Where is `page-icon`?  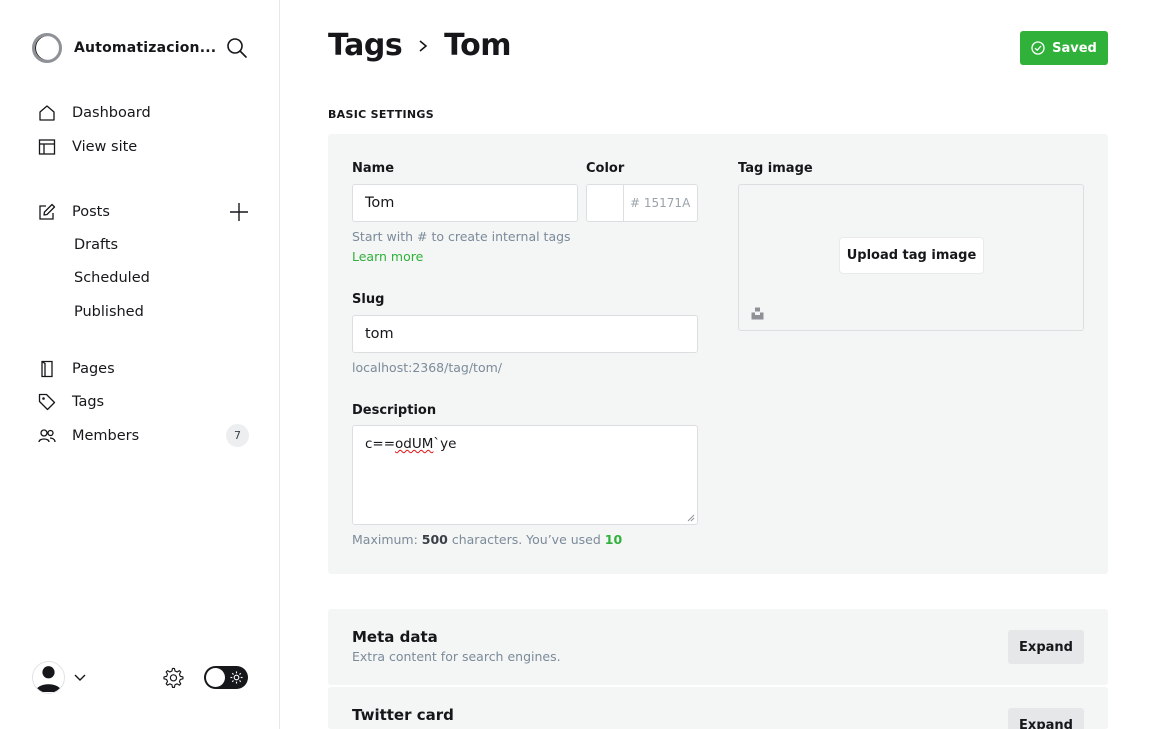 page-icon is located at coordinates (47, 369).